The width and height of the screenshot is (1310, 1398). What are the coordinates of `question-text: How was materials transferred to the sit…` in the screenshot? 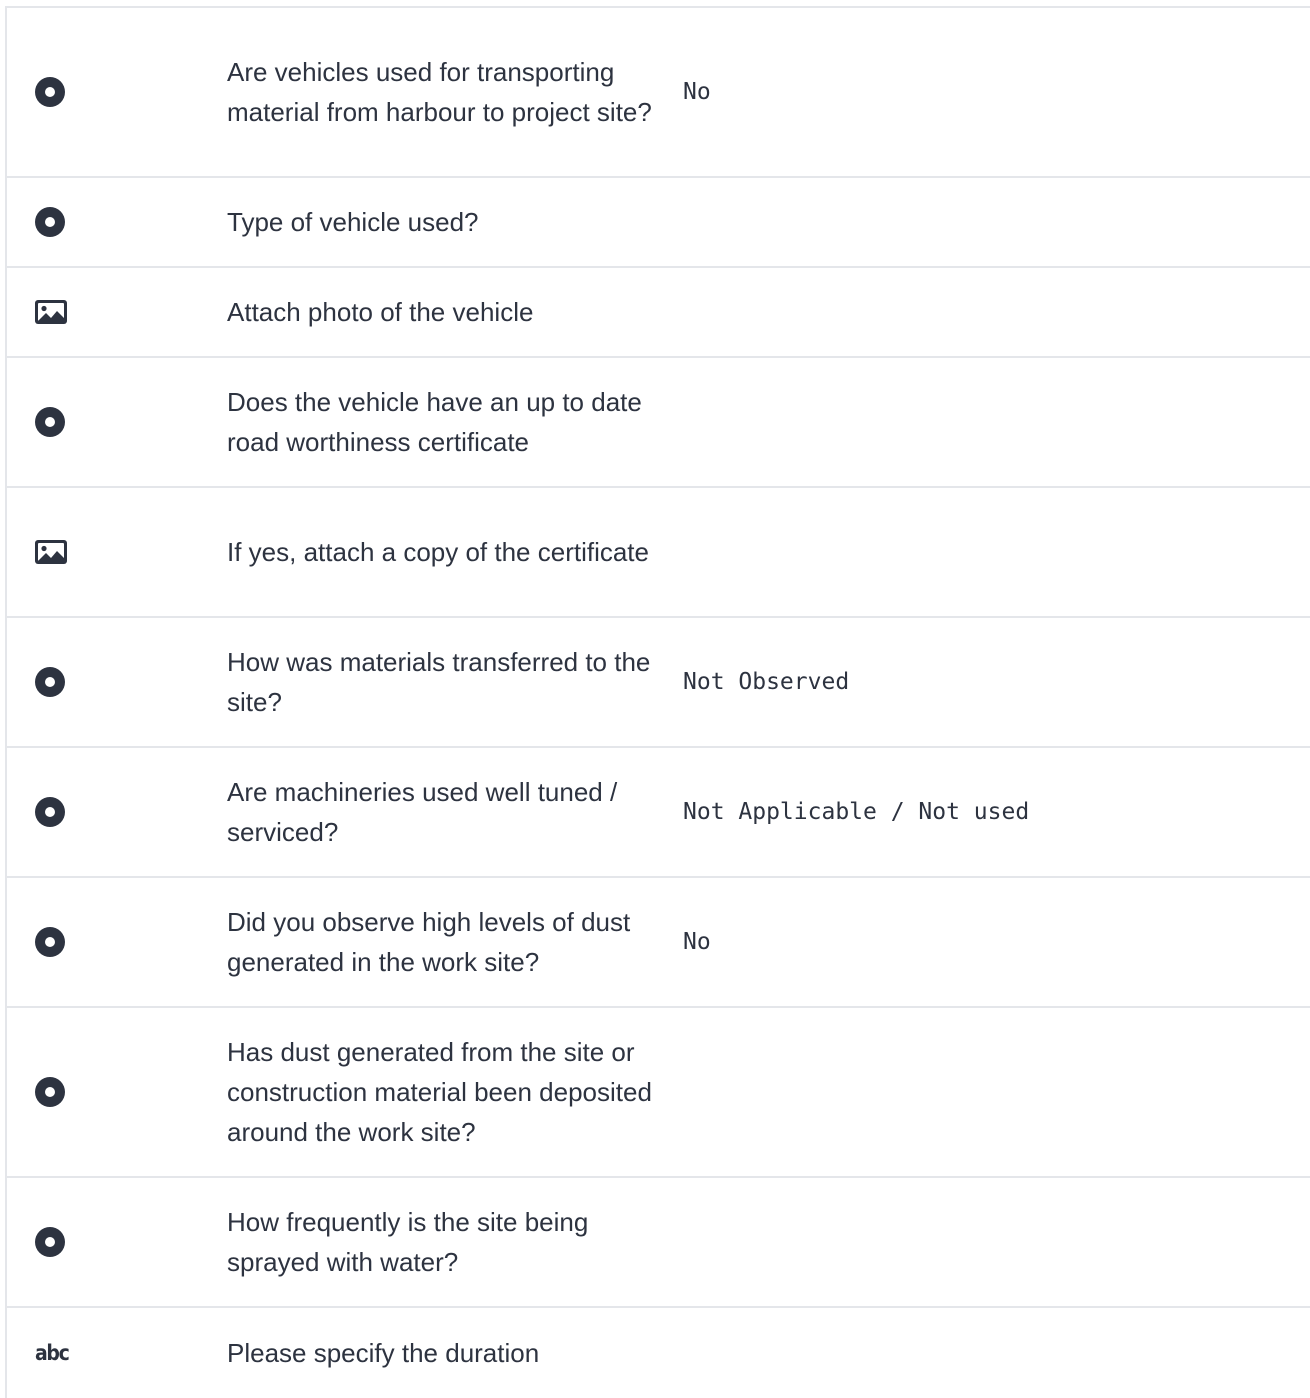 It's located at (439, 682).